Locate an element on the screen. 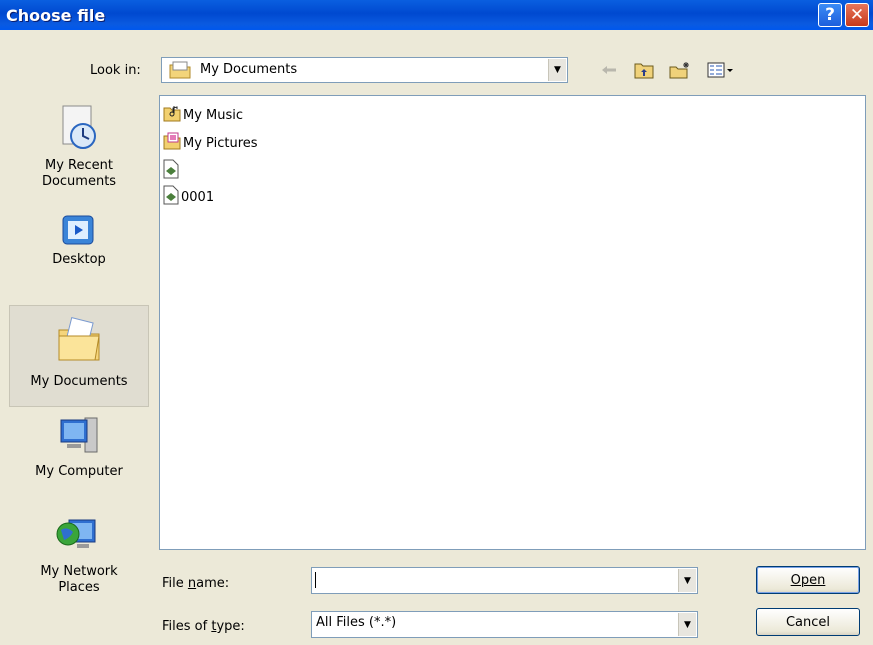 The height and width of the screenshot is (645, 873). text-caret is located at coordinates (315, 580).